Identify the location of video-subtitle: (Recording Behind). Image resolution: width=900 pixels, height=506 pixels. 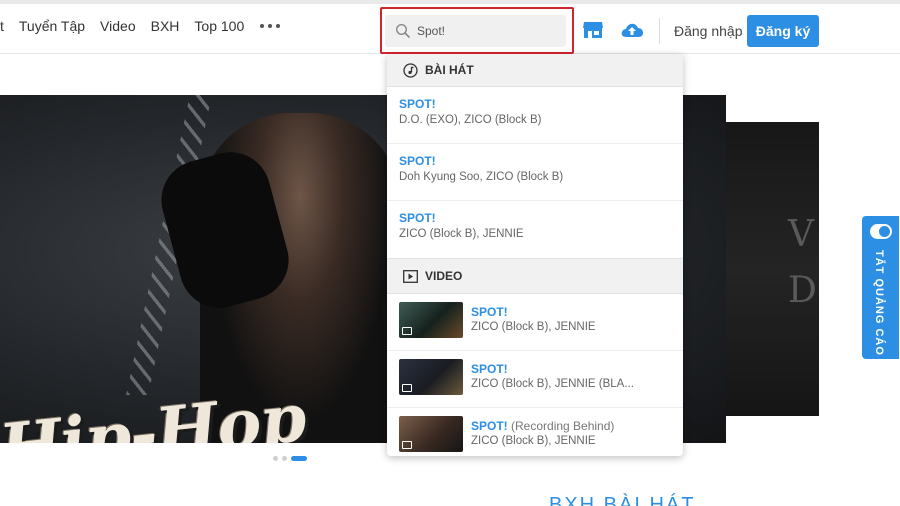
(563, 426).